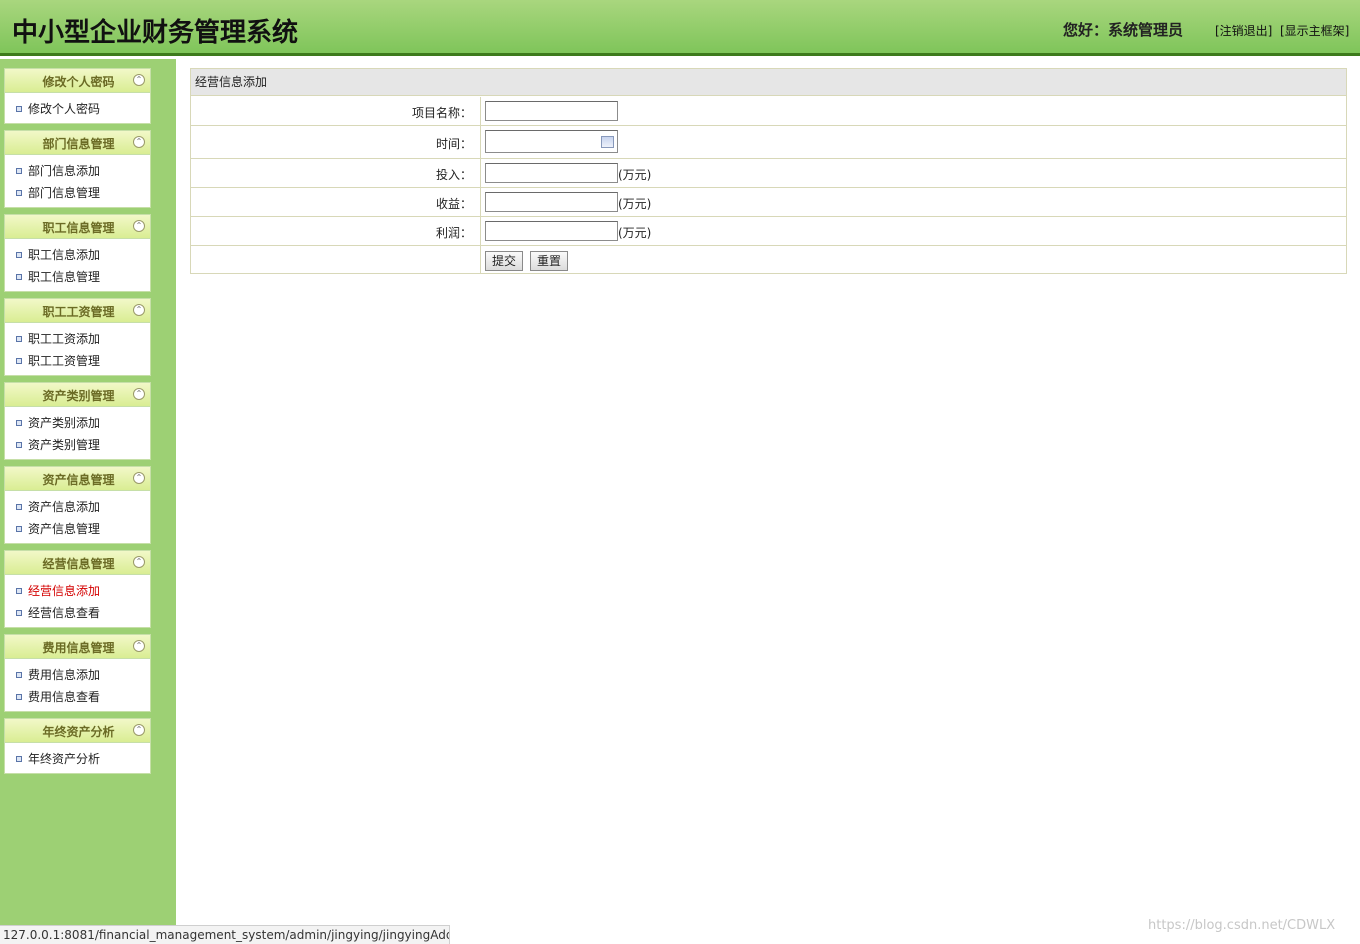 The height and width of the screenshot is (944, 1360). I want to click on menu-group-header: 资产信息管理 ⌃, so click(77, 479).